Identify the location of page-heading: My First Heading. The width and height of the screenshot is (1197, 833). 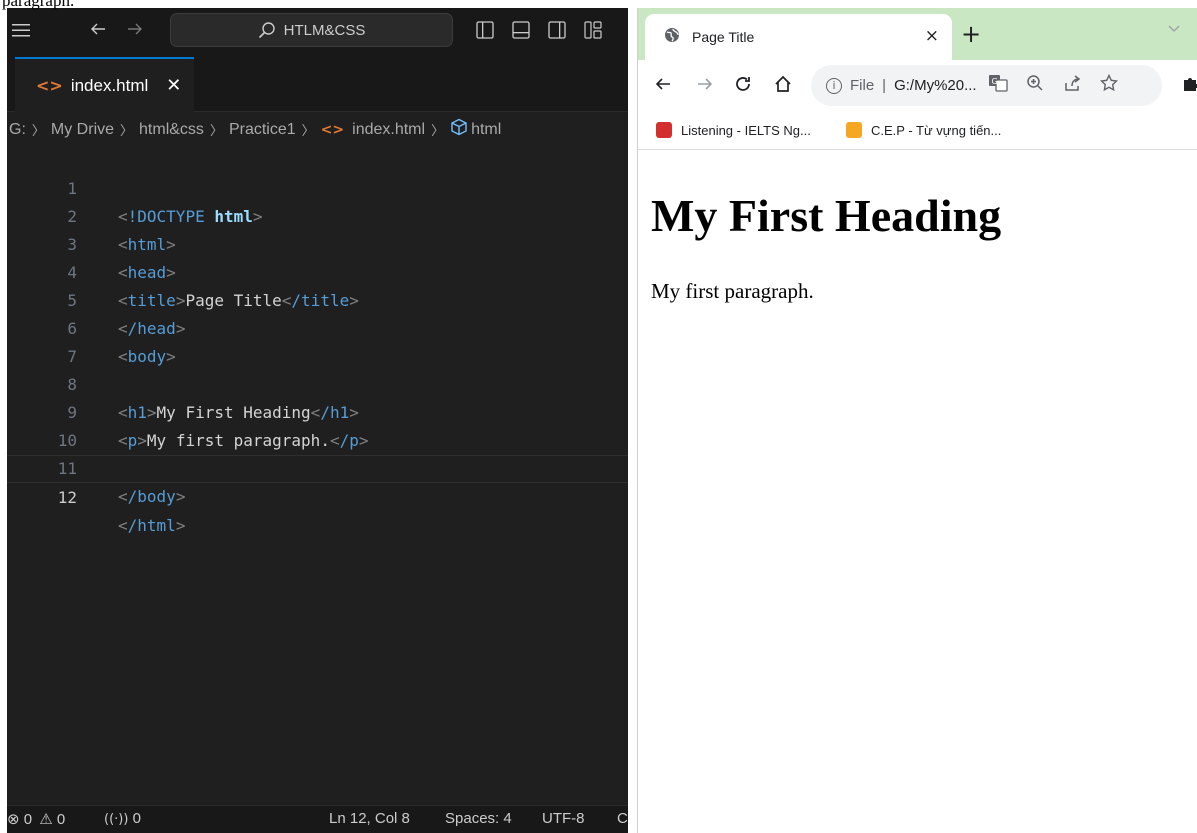
(826, 215).